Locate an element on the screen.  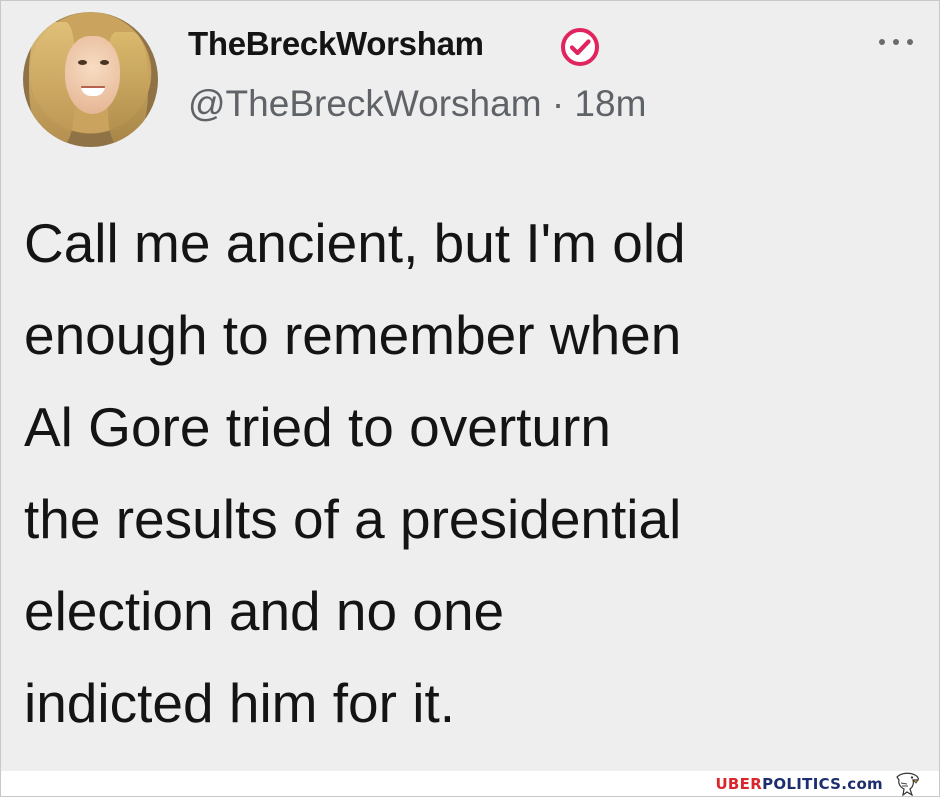
avatar-eye-right is located at coordinates (104, 62).